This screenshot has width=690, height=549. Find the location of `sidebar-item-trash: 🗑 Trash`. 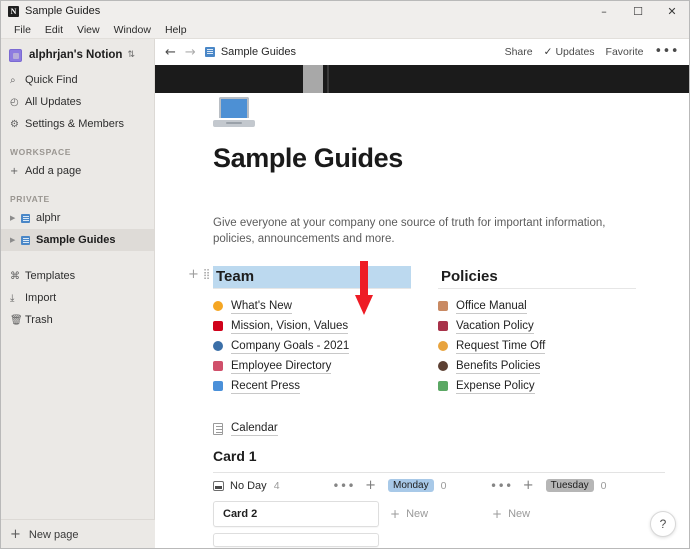

sidebar-item-trash: 🗑 Trash is located at coordinates (77, 320).